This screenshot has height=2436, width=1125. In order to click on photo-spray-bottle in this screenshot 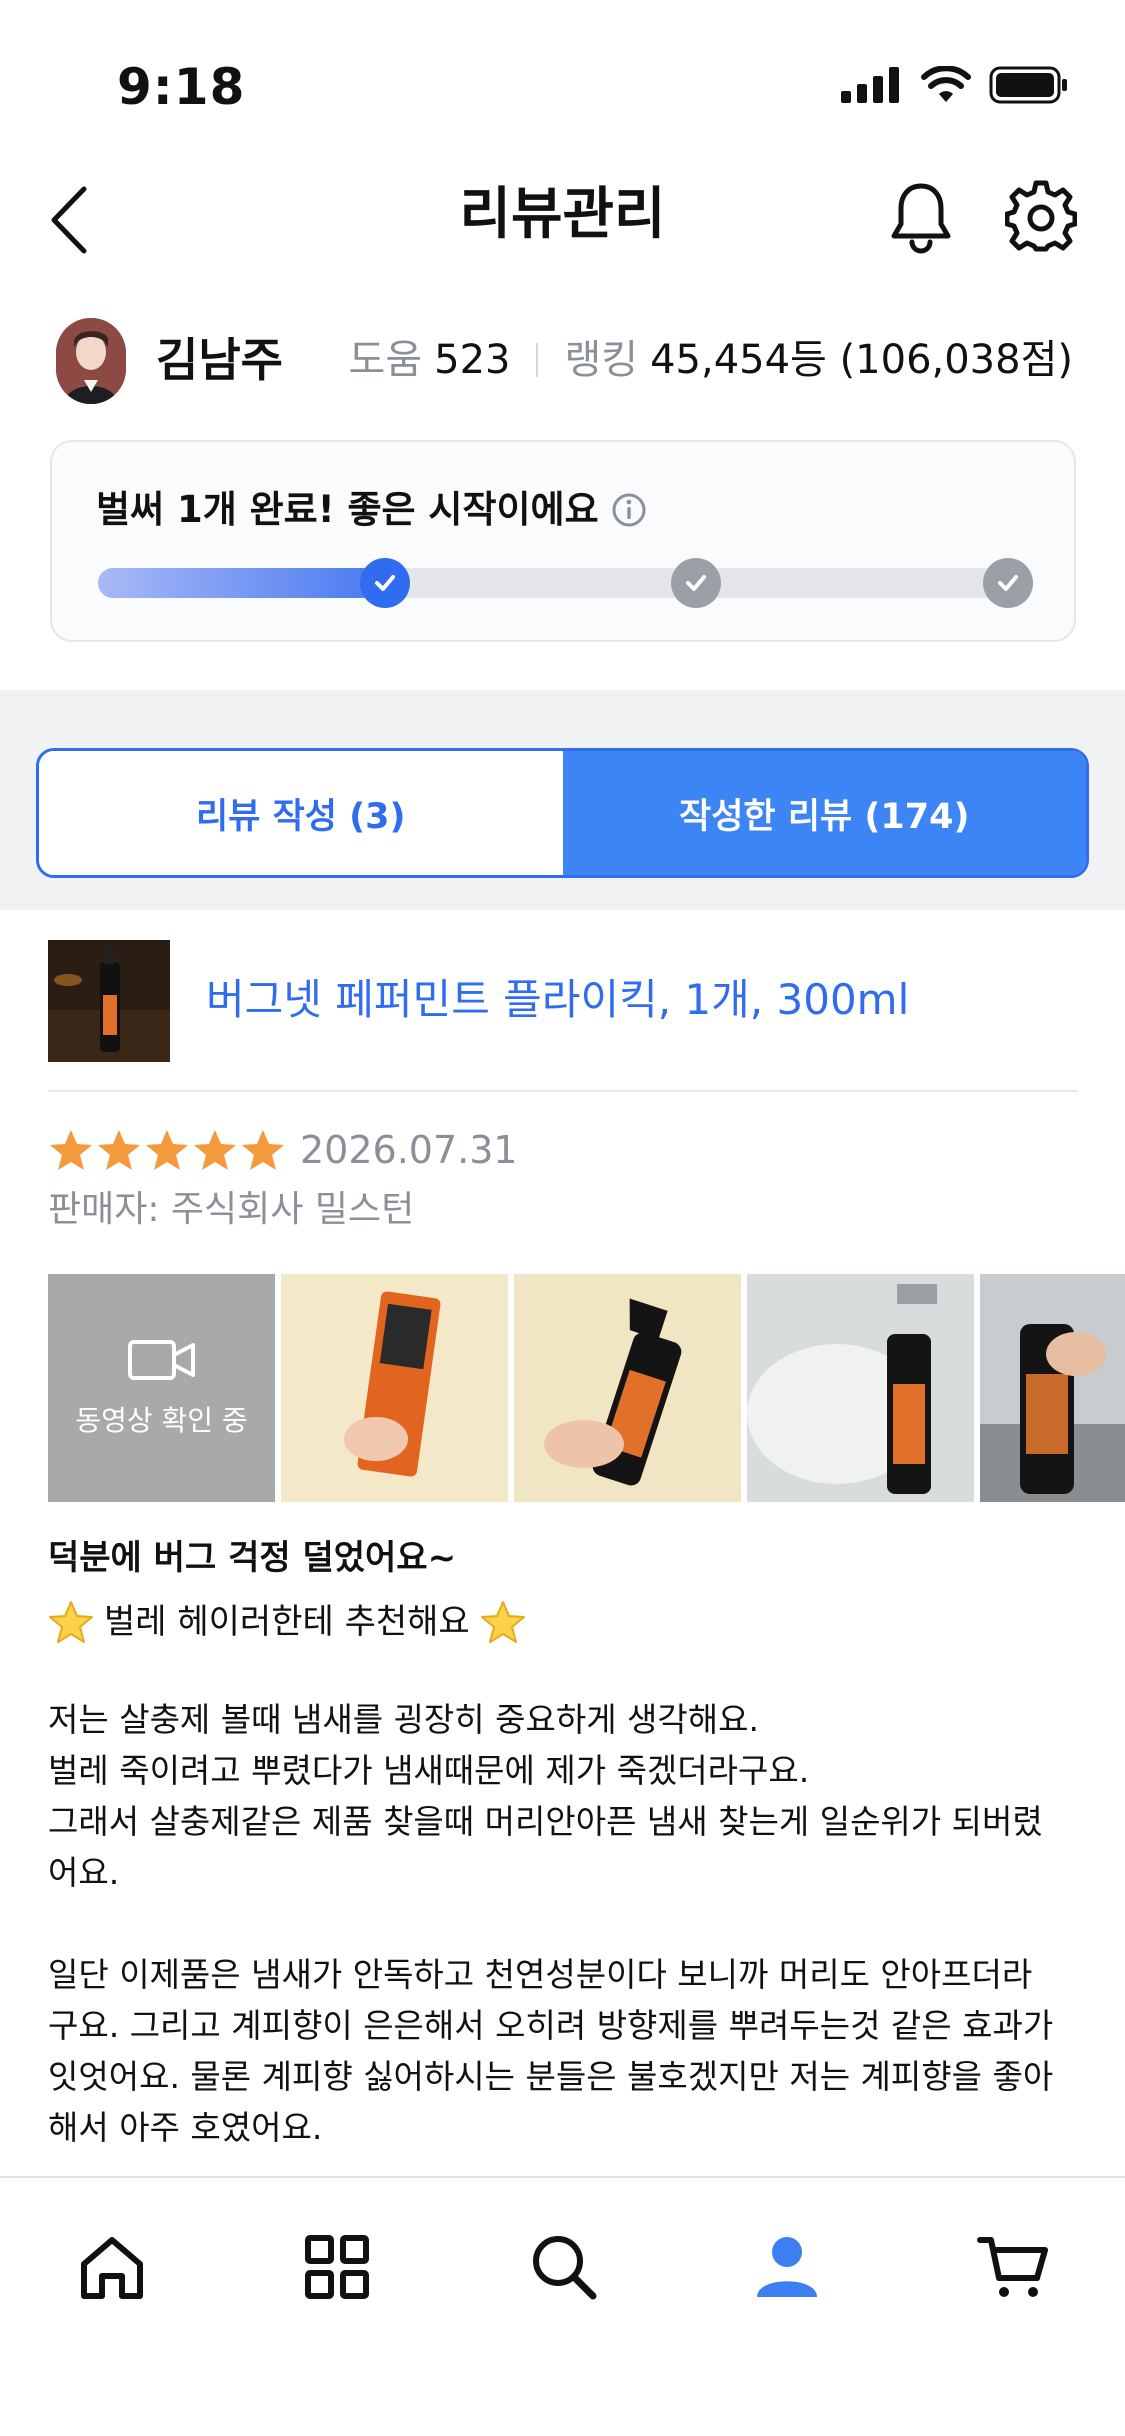, I will do `click(627, 1388)`.